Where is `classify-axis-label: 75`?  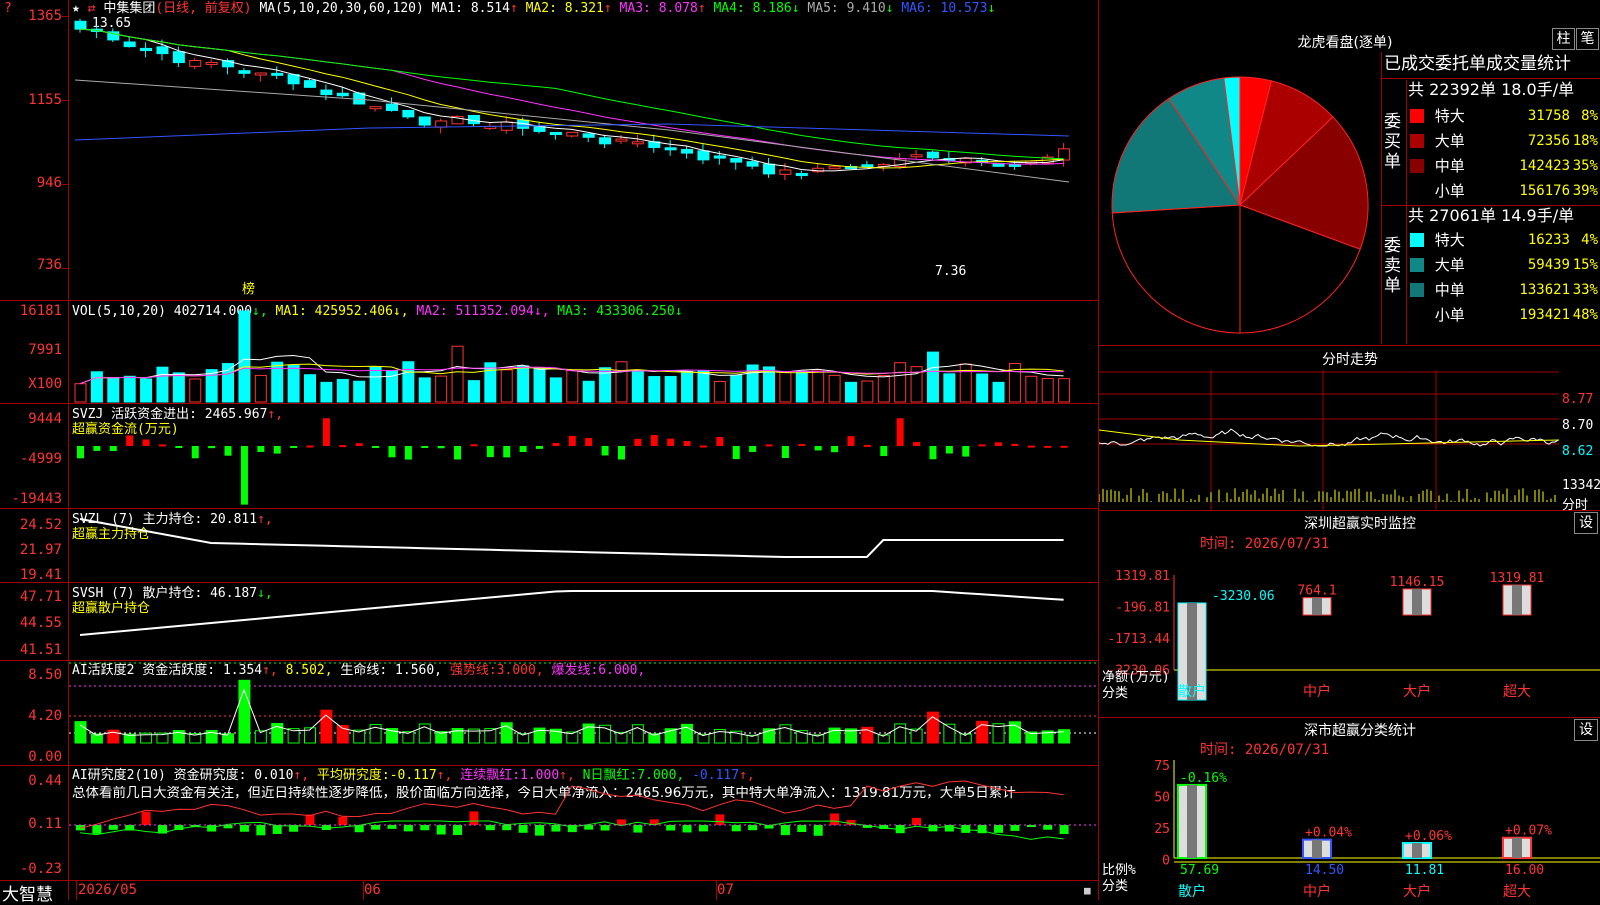
classify-axis-label: 75 is located at coordinates (1162, 767).